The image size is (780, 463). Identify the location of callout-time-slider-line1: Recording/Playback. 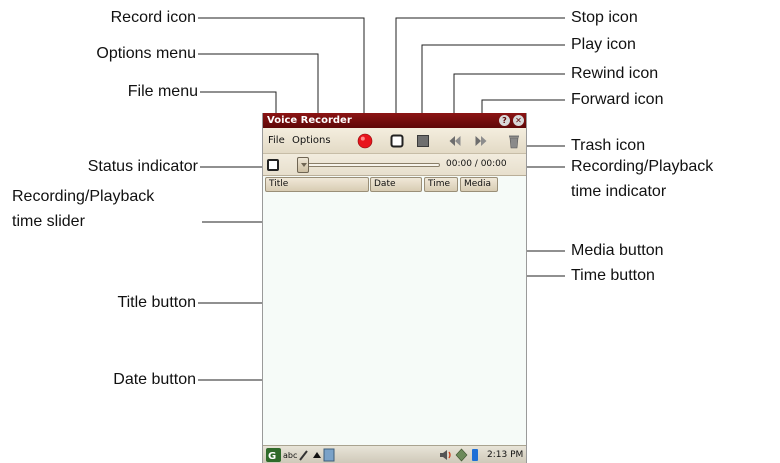
(83, 196).